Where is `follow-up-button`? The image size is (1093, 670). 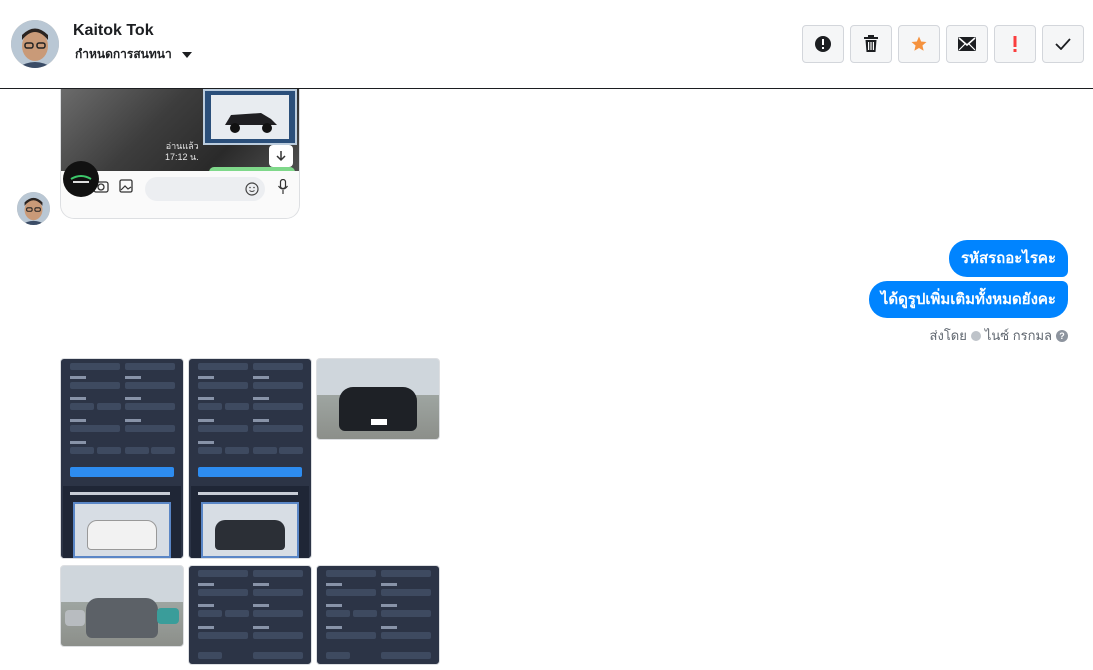 follow-up-button is located at coordinates (1015, 44).